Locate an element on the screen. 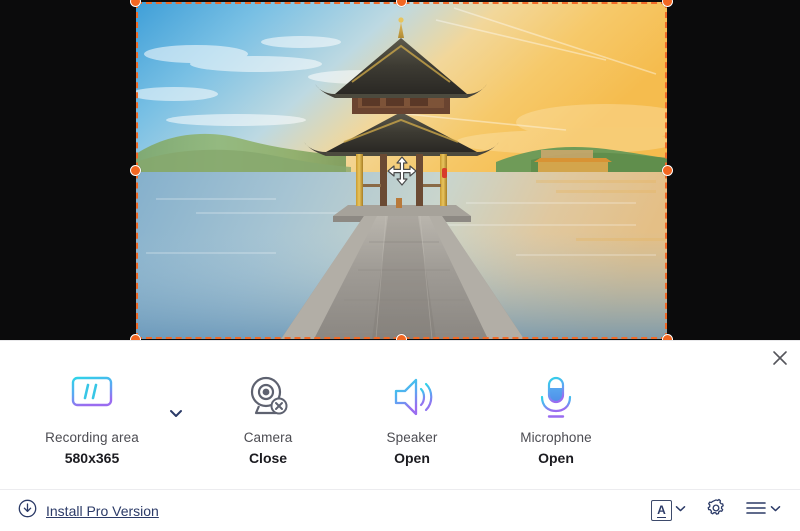  control-value: Close is located at coordinates (268, 458).